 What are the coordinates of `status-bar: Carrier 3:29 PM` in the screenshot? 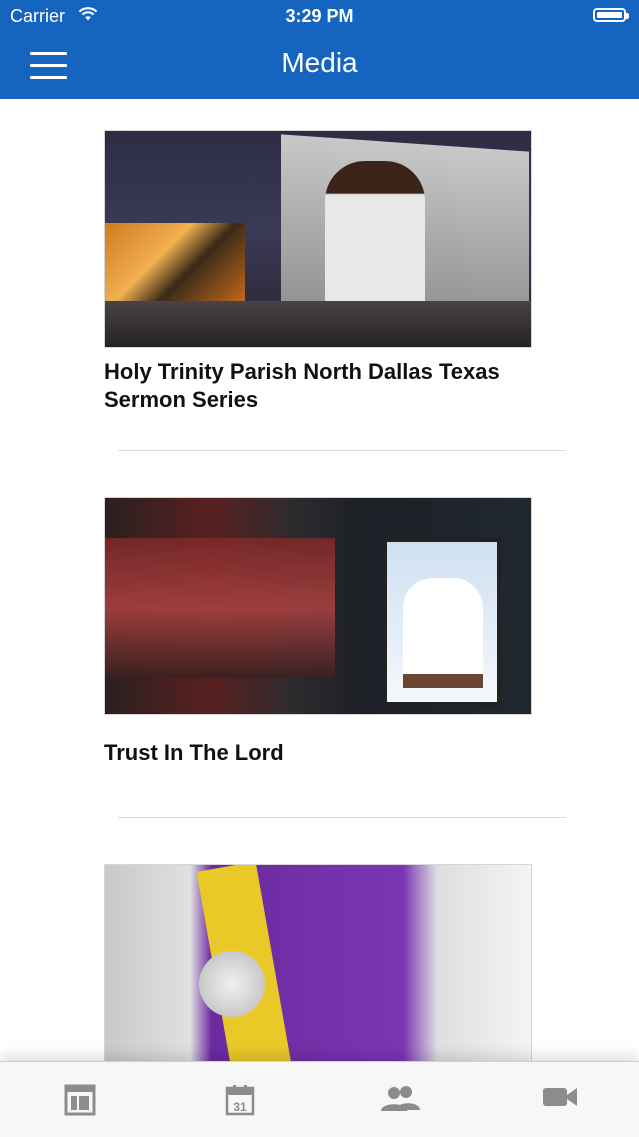 It's located at (319, 16).